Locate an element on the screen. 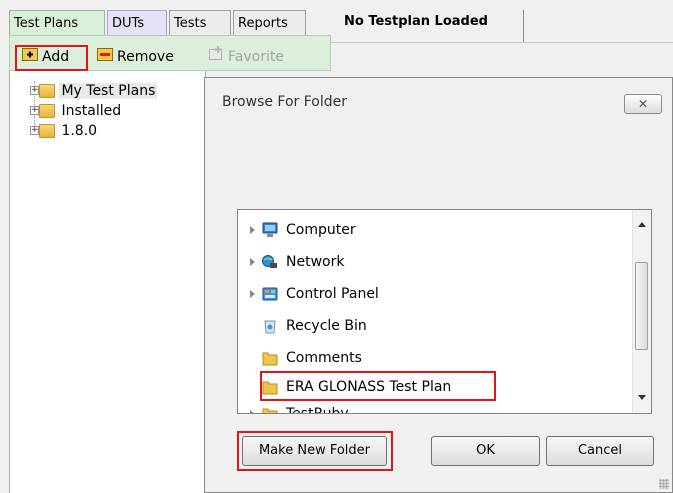 The height and width of the screenshot is (493, 673). computer-icon is located at coordinates (270, 229).